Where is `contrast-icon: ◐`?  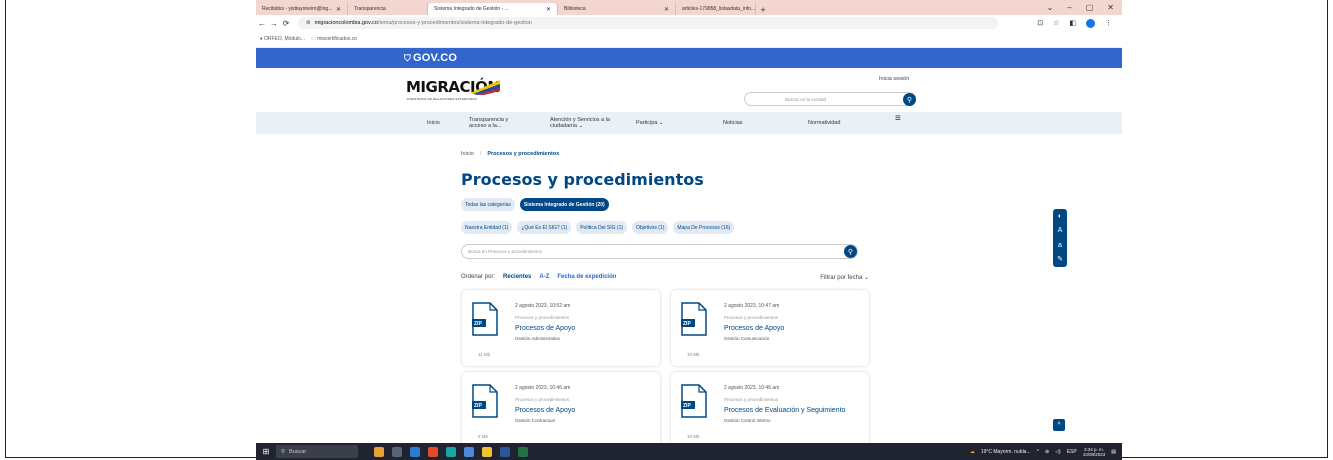
contrast-icon: ◐ is located at coordinates (1060, 216).